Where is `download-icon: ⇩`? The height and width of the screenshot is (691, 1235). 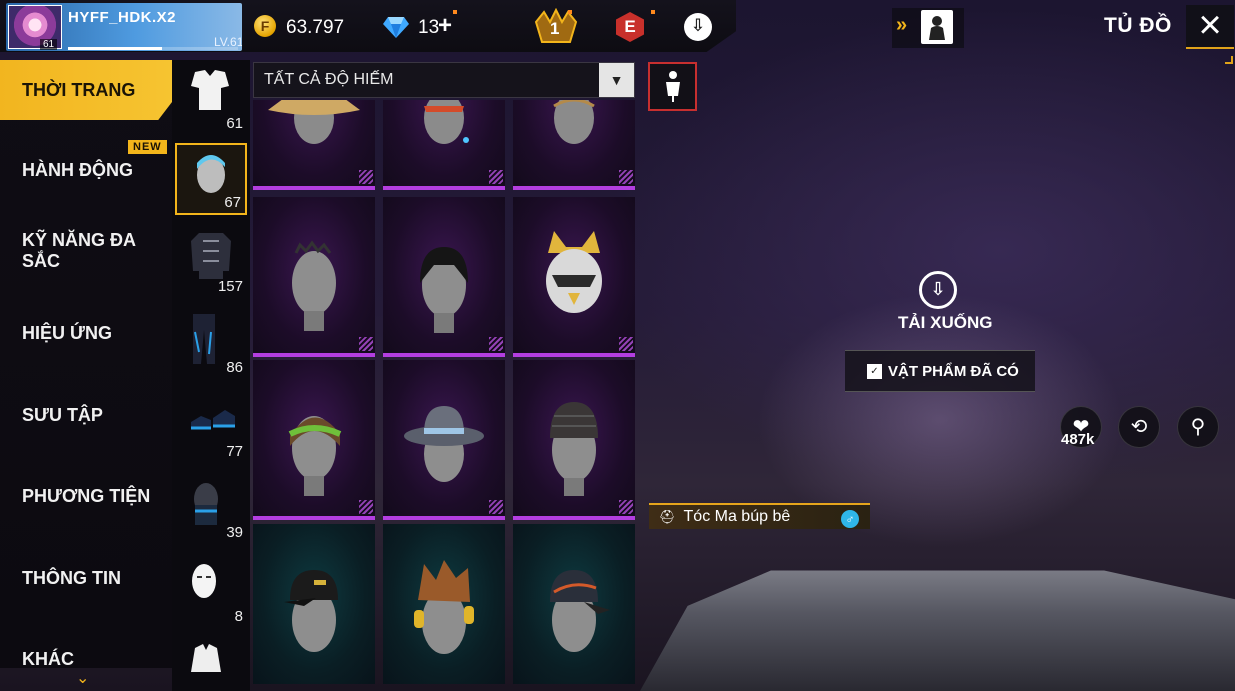 download-icon: ⇩ is located at coordinates (938, 290).